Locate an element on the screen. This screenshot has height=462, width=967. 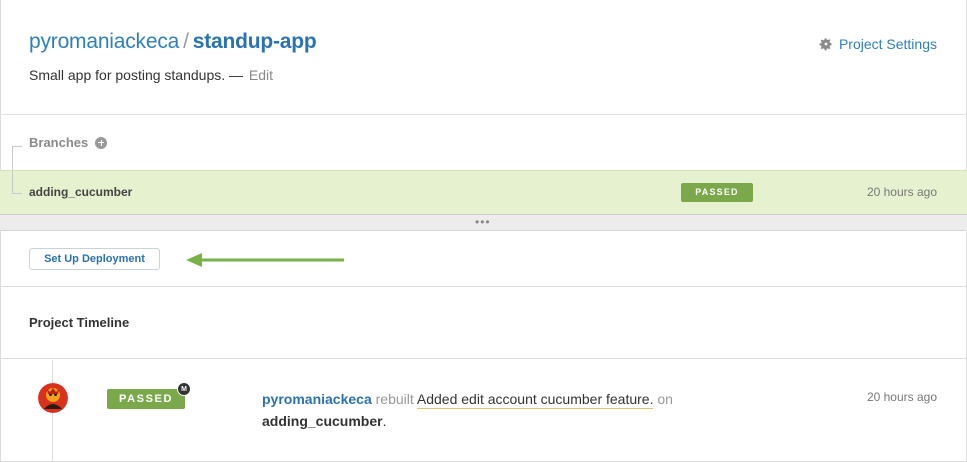
branch-link: adding_cucumber is located at coordinates (322, 421).